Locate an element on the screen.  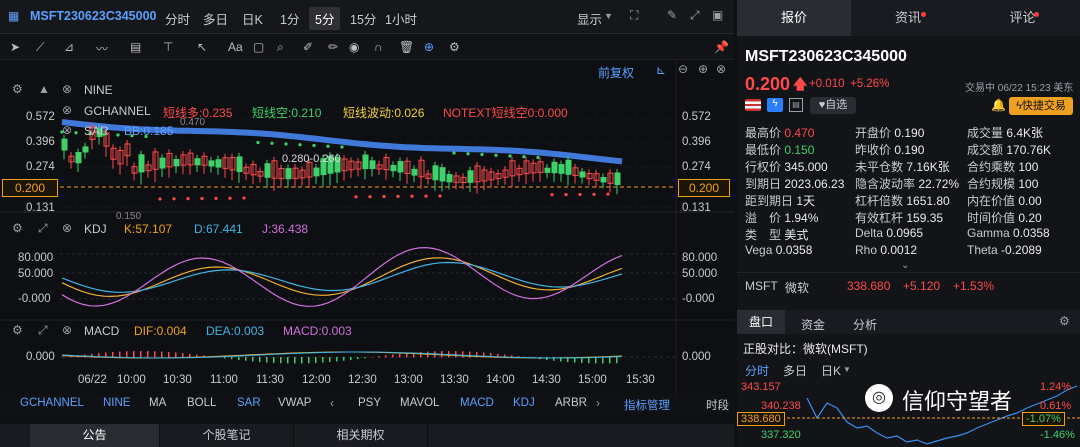
stat-item: 昨收价 0.190 is located at coordinates (889, 149).